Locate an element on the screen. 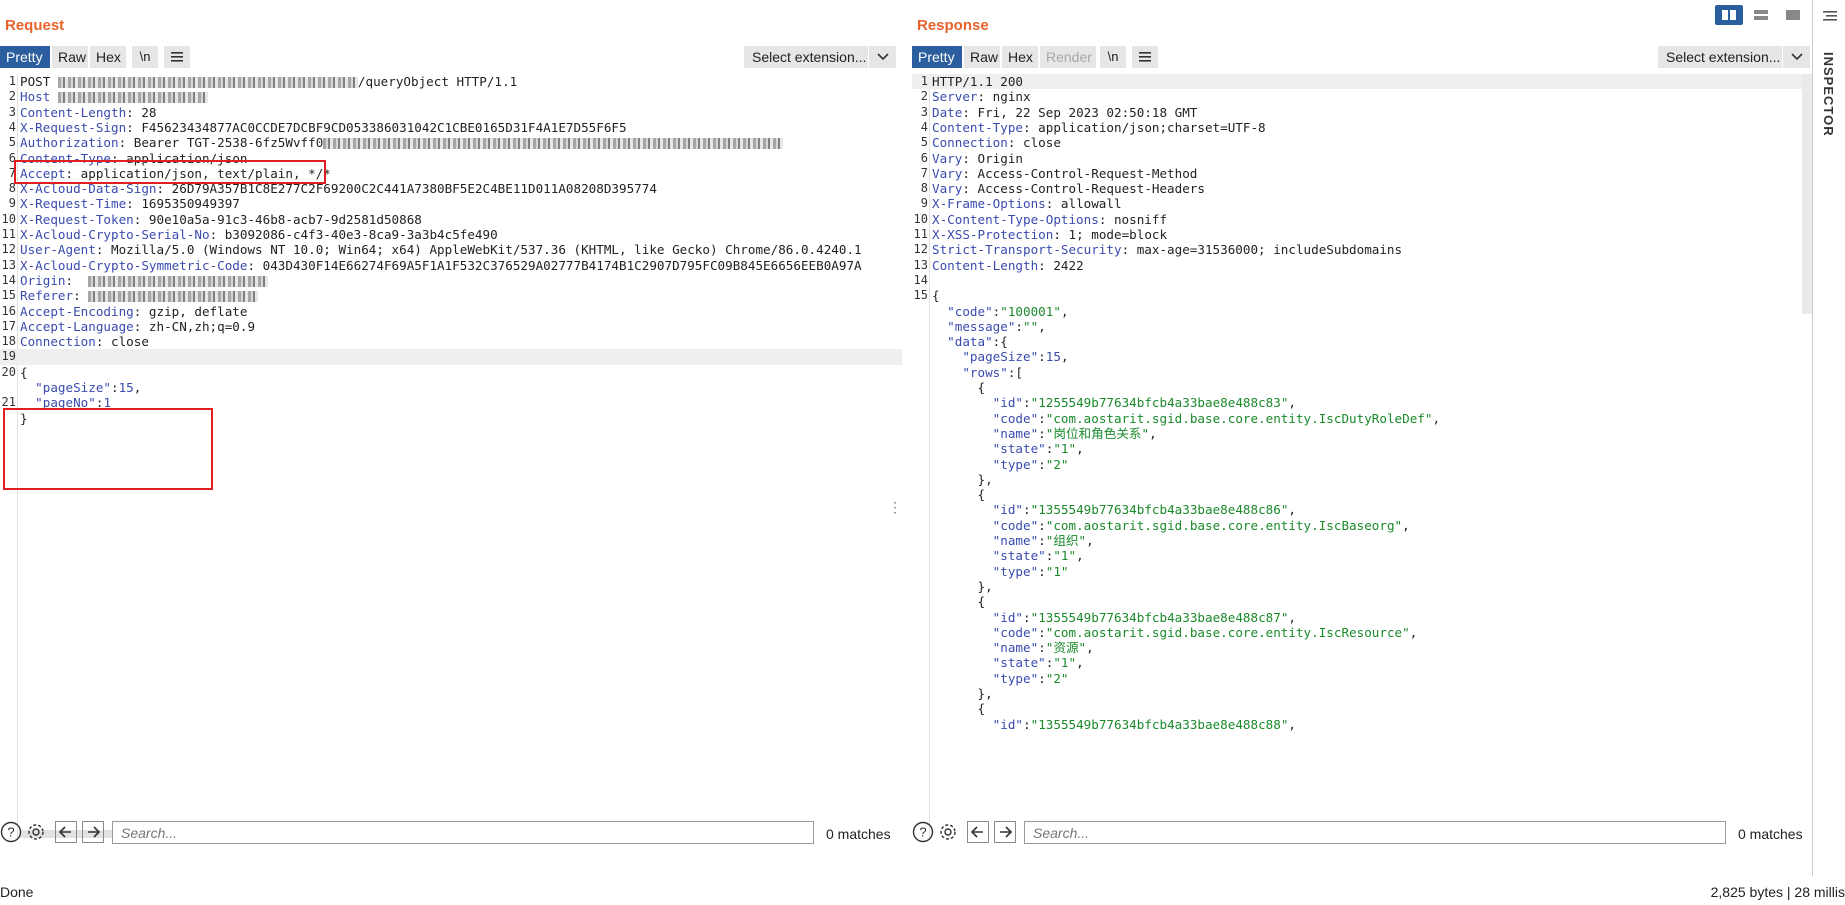 This screenshot has height=905, width=1845. request-tab-pretty: Pretty is located at coordinates (25, 57).